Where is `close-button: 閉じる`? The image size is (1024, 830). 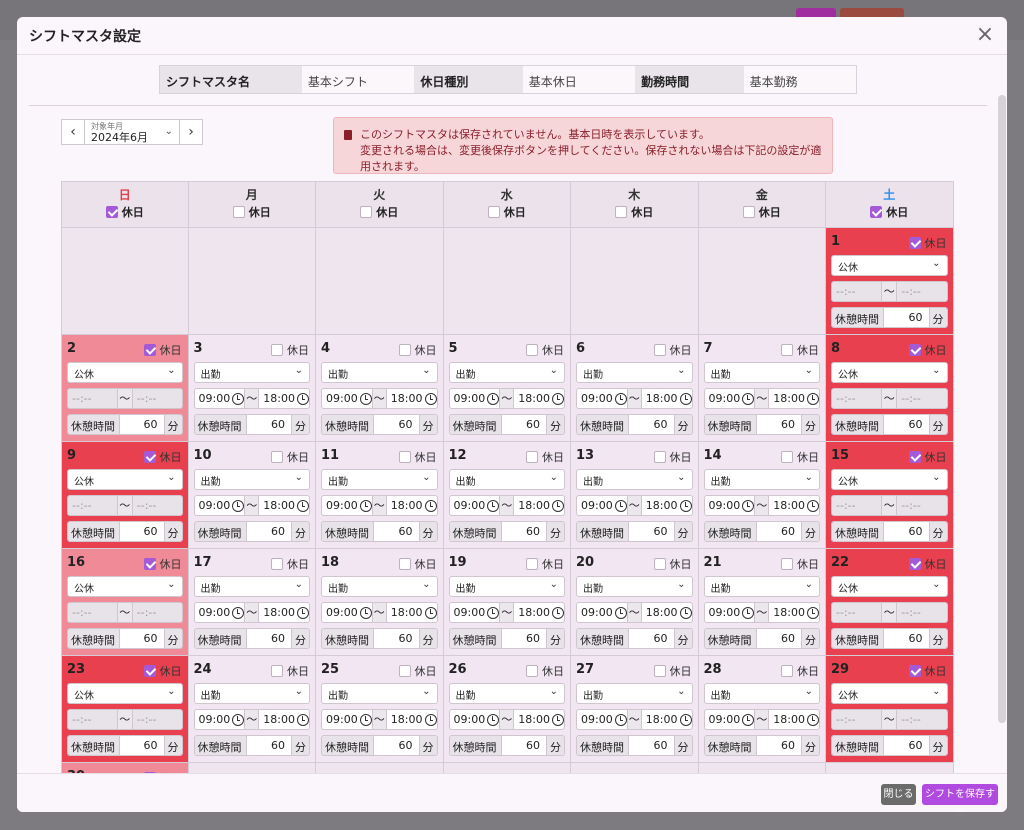 close-button: 閉じる is located at coordinates (898, 794).